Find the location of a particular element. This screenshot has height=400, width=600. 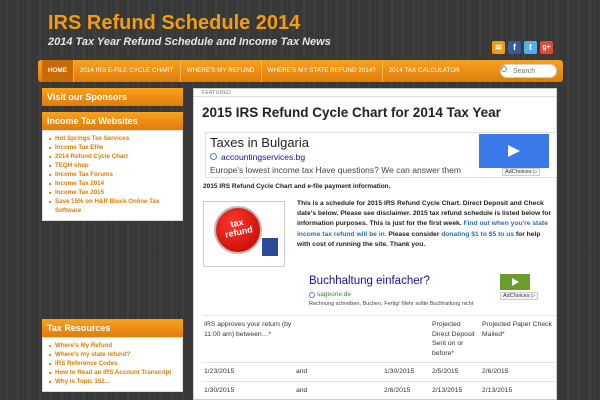

sidebar-link: Income Tax Forums is located at coordinates (114, 174).